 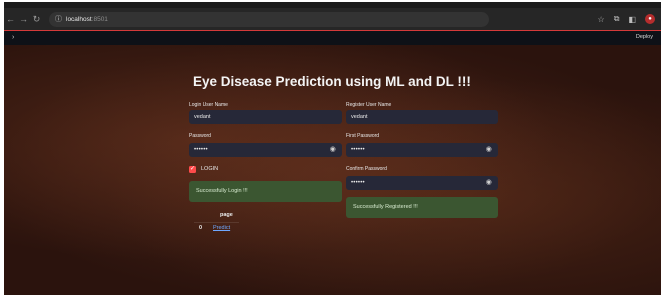 I want to click on forward-icon: →, so click(x=23, y=19).